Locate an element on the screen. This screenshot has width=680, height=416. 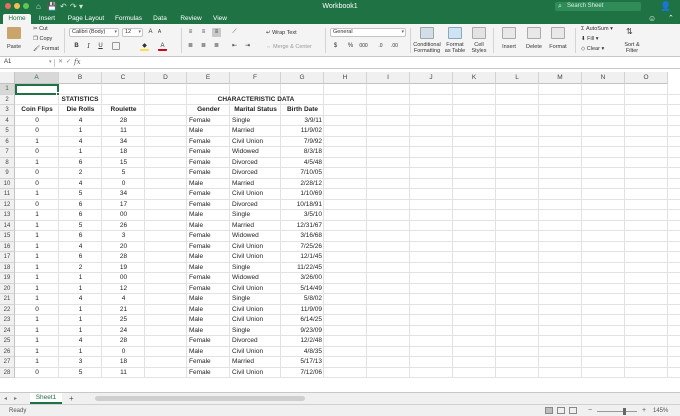
column-title-cell: Roulette is located at coordinates (123, 110).